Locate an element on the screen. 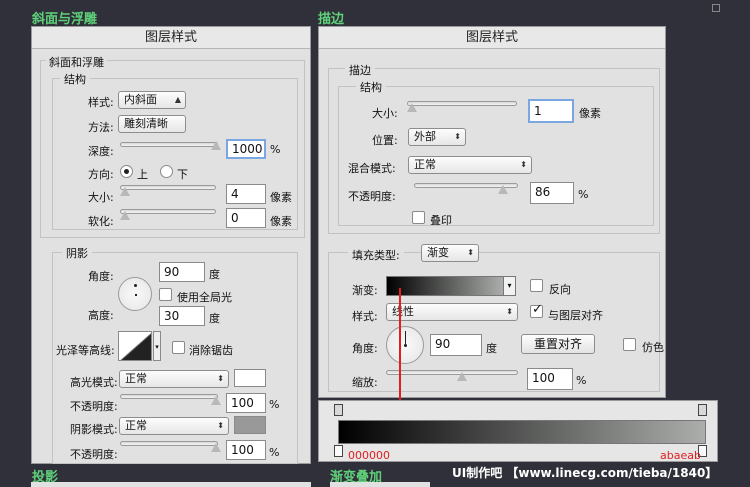 This screenshot has height=487, width=750. stroke-size-input: 1 is located at coordinates (551, 111).